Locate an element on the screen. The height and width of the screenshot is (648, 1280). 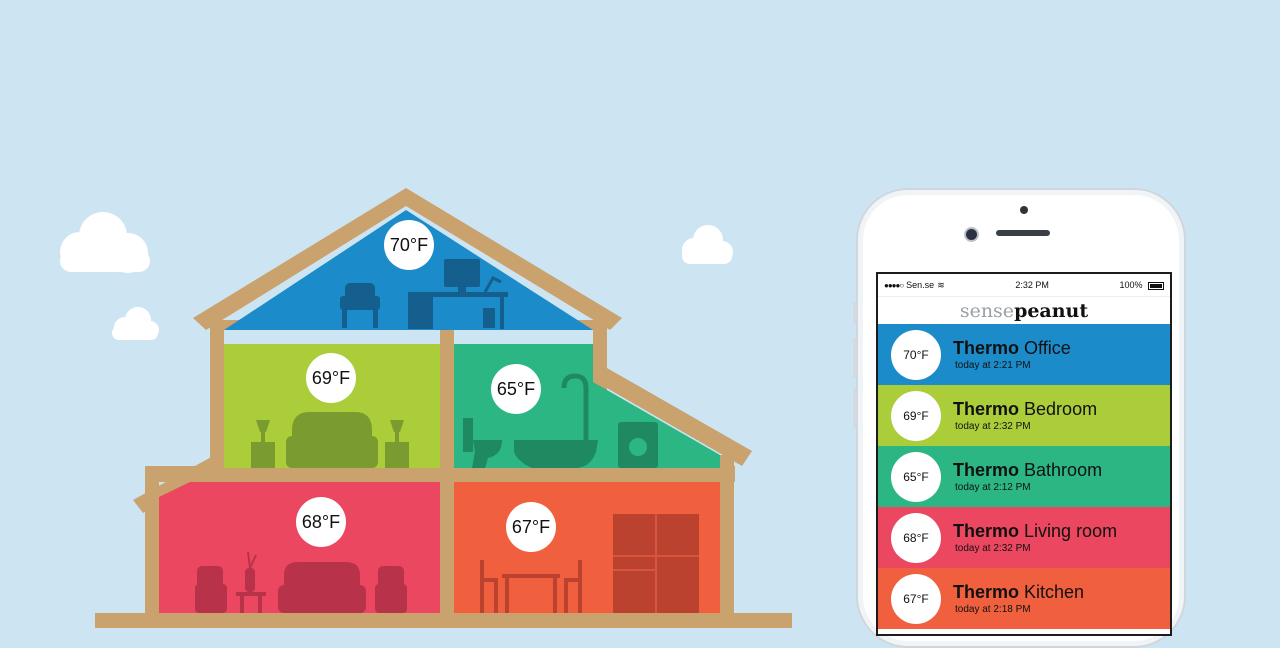
phone-volume-down-button is located at coordinates (855, 408).